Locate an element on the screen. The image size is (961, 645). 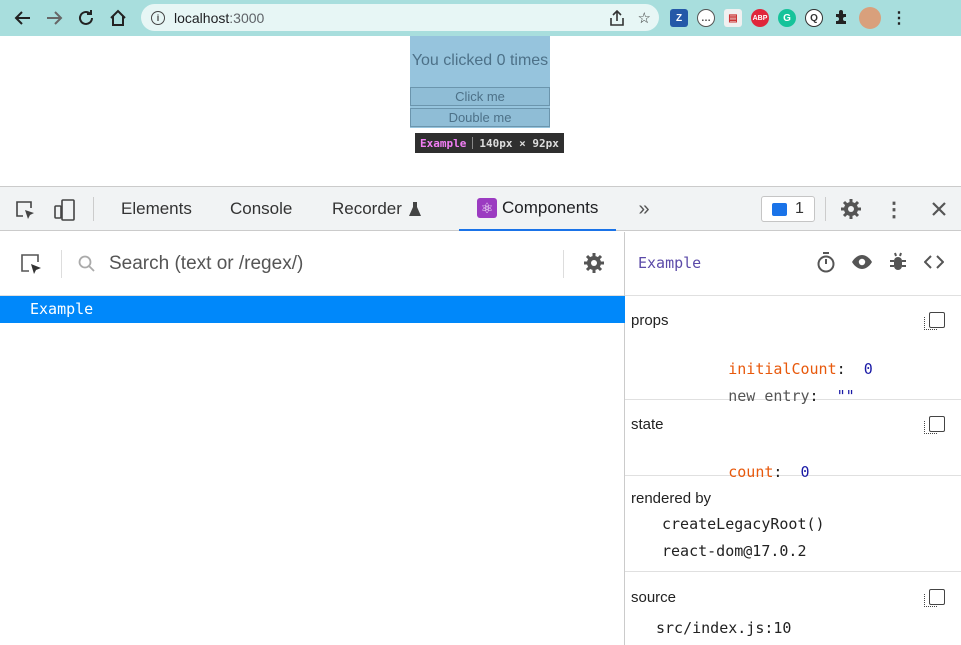
source-location: src/index.js:10 is located at coordinates (723, 628).